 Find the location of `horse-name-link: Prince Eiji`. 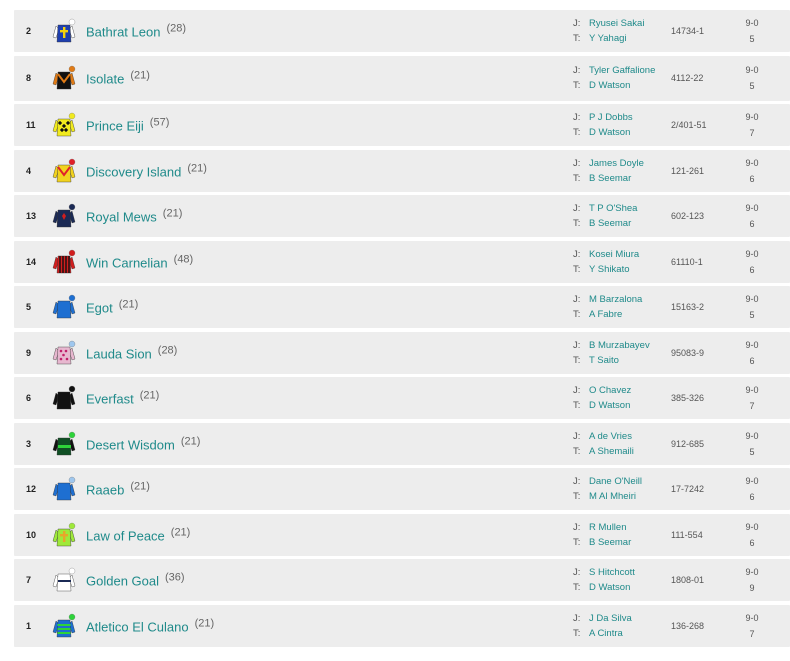

horse-name-link: Prince Eiji is located at coordinates (115, 126).